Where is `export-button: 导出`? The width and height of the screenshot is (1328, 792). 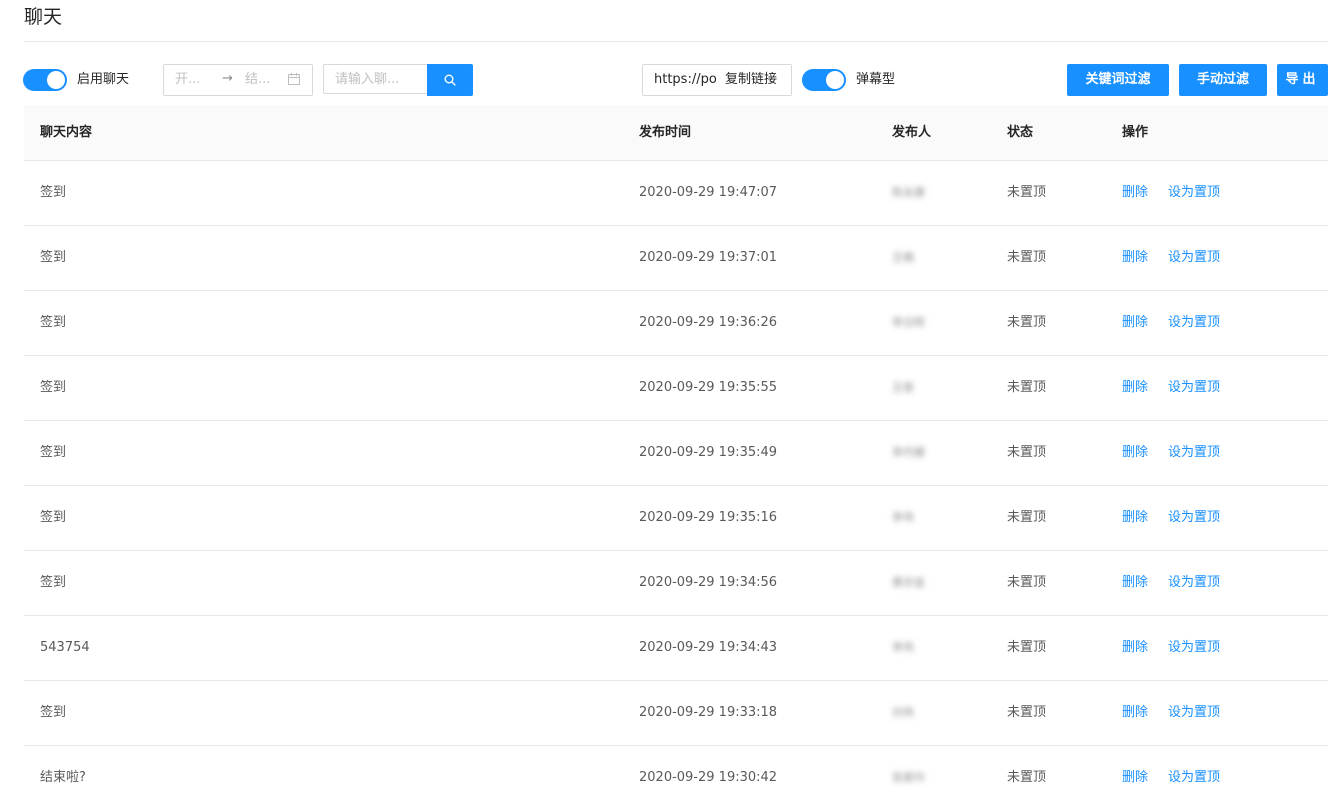 export-button: 导出 is located at coordinates (1302, 80).